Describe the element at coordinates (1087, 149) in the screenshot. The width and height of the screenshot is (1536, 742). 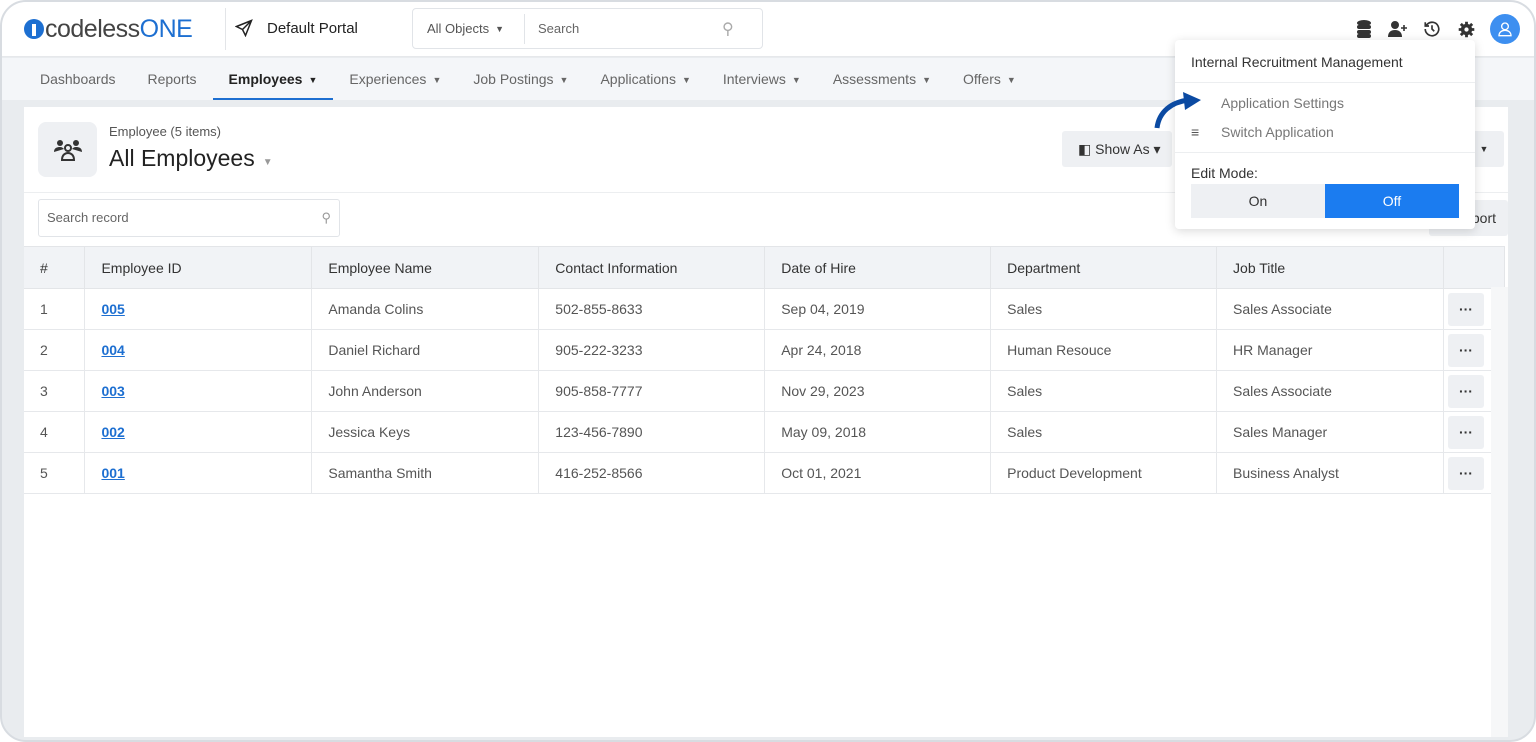
I see `layout-icon: ◧` at that location.